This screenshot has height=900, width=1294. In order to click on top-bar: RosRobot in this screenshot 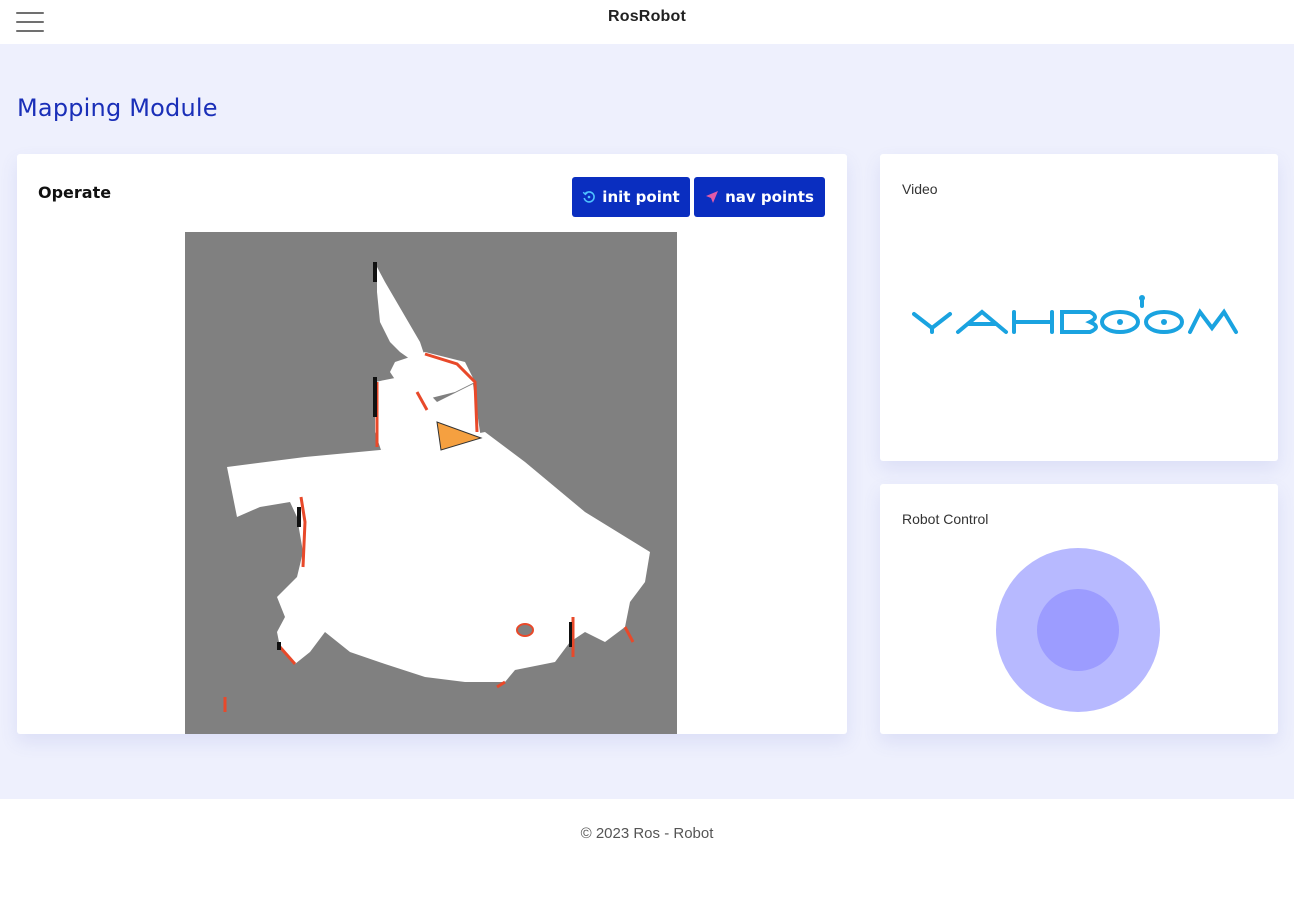, I will do `click(647, 22)`.